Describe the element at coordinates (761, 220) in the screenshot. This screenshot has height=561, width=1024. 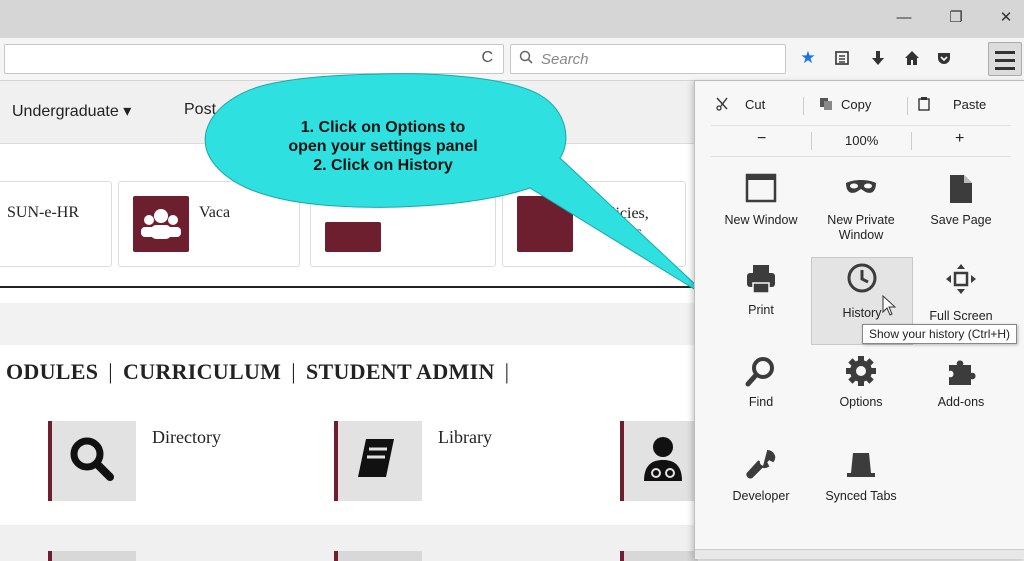
I see `menu-label: New Window` at that location.